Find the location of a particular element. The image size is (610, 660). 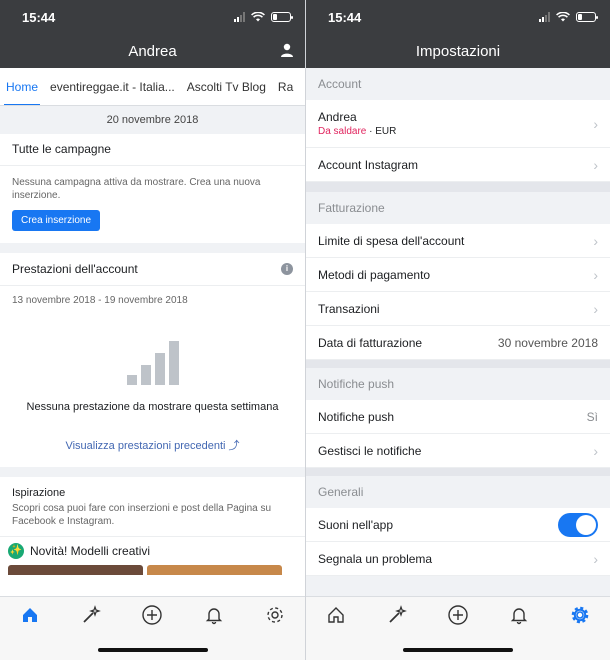

tab-ra: Ra is located at coordinates (285, 86).